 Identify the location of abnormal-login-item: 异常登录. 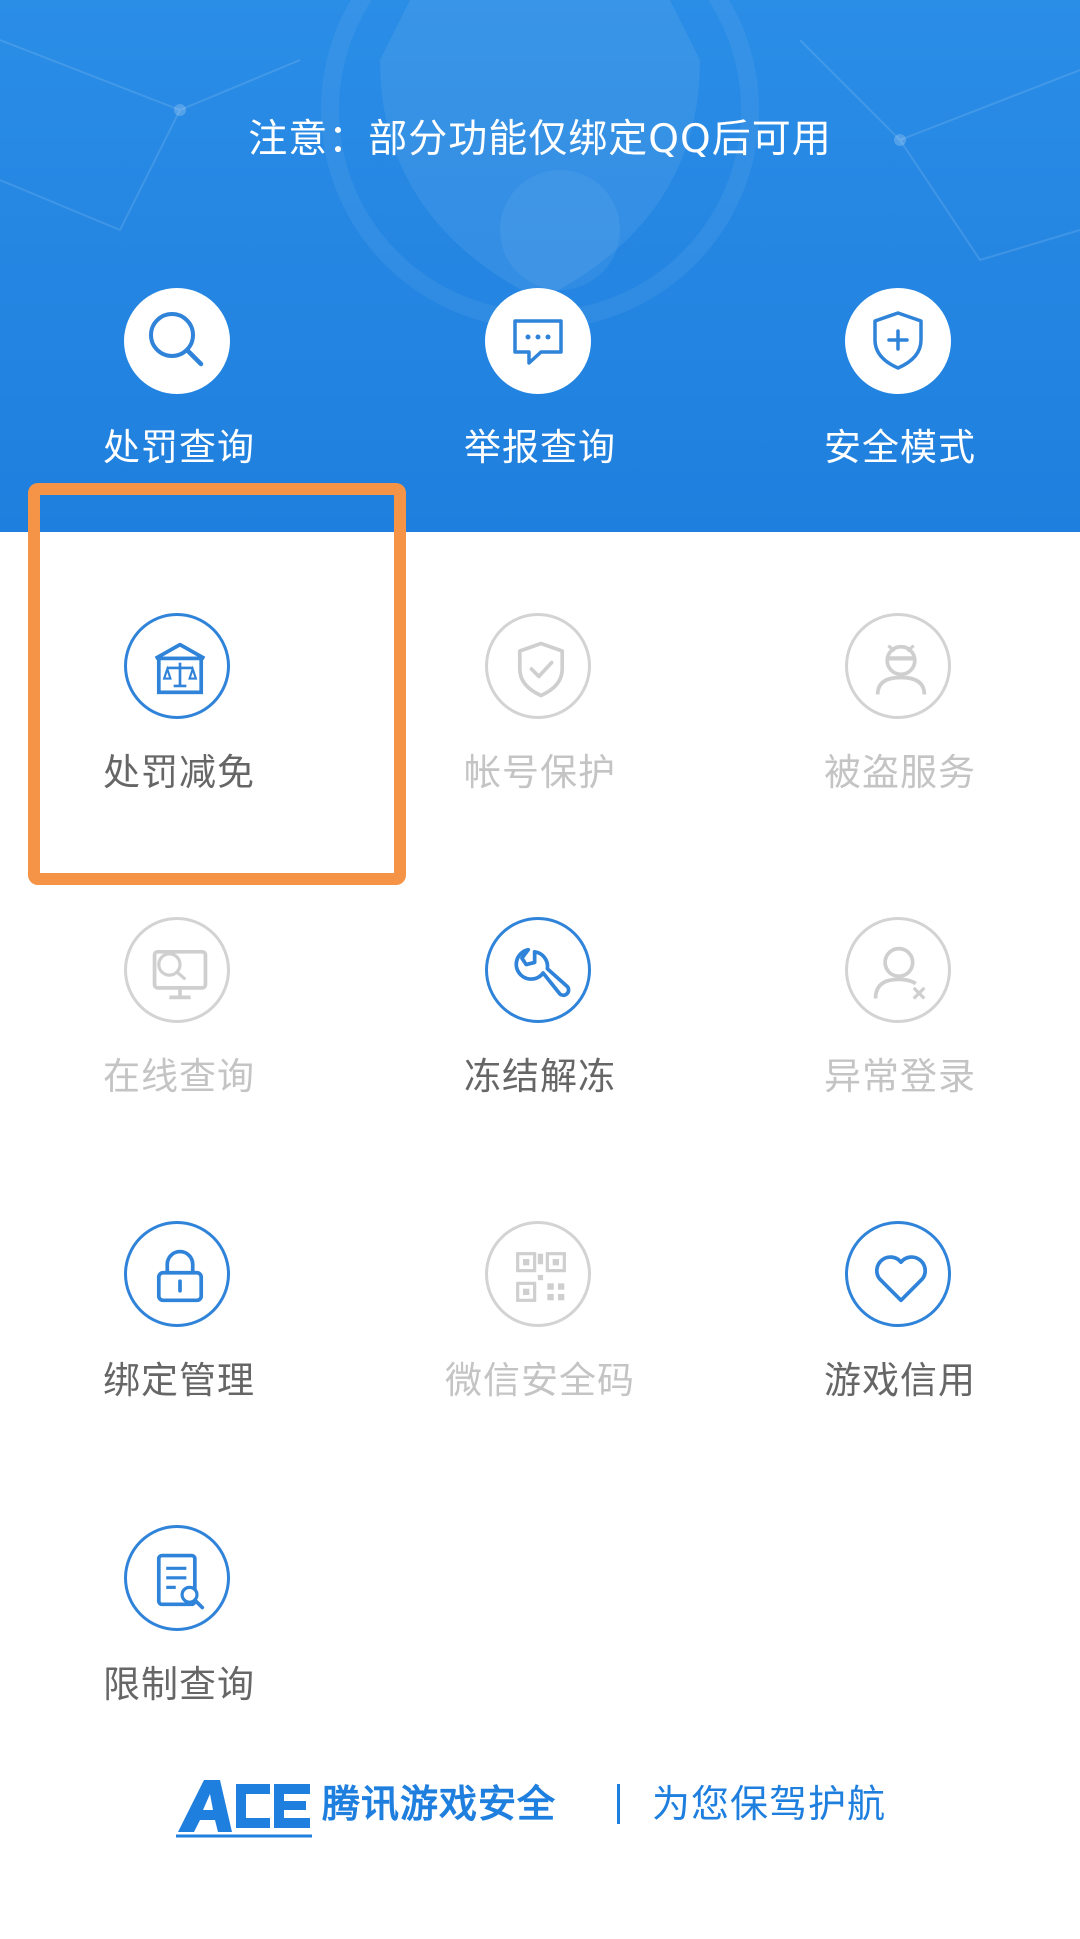
(900, 1037).